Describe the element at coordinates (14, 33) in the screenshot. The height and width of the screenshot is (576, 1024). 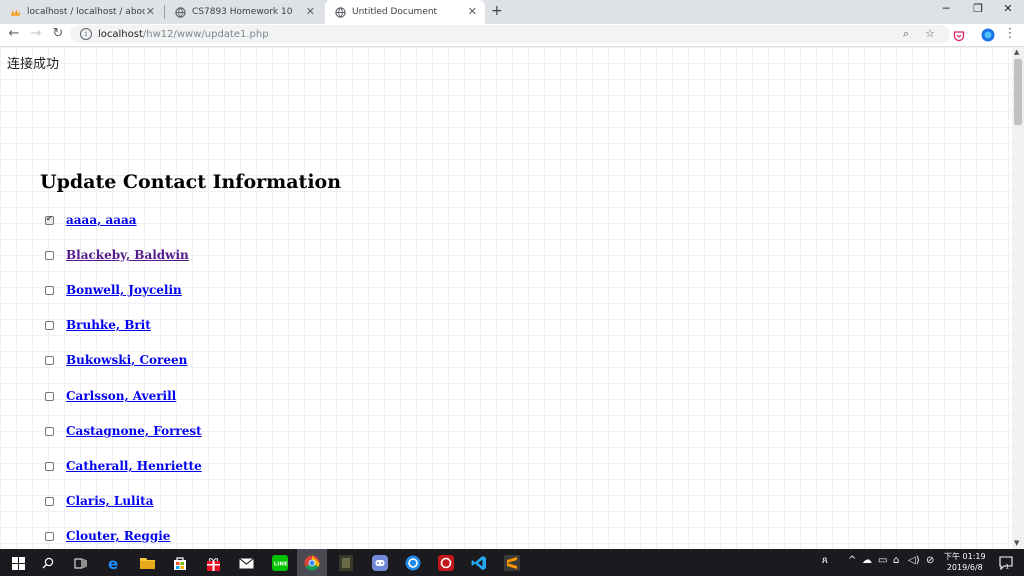
I see `back-button: ←` at that location.